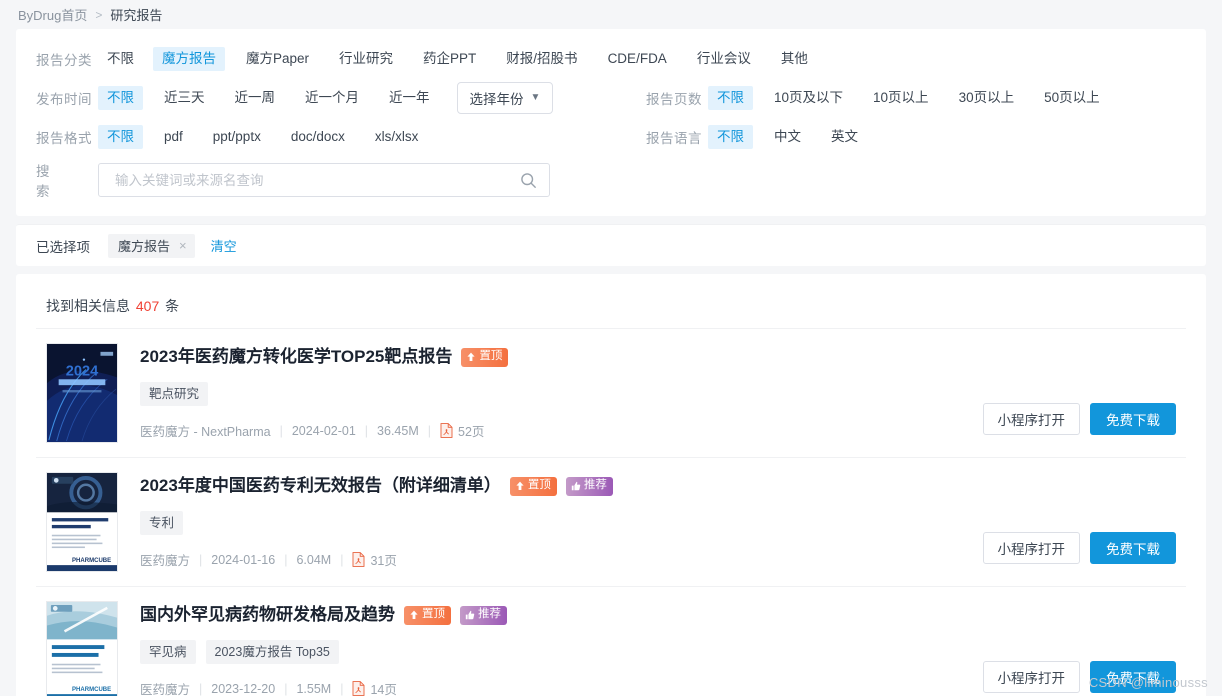  I want to click on filter-option-time-4: 近一年, so click(409, 98).